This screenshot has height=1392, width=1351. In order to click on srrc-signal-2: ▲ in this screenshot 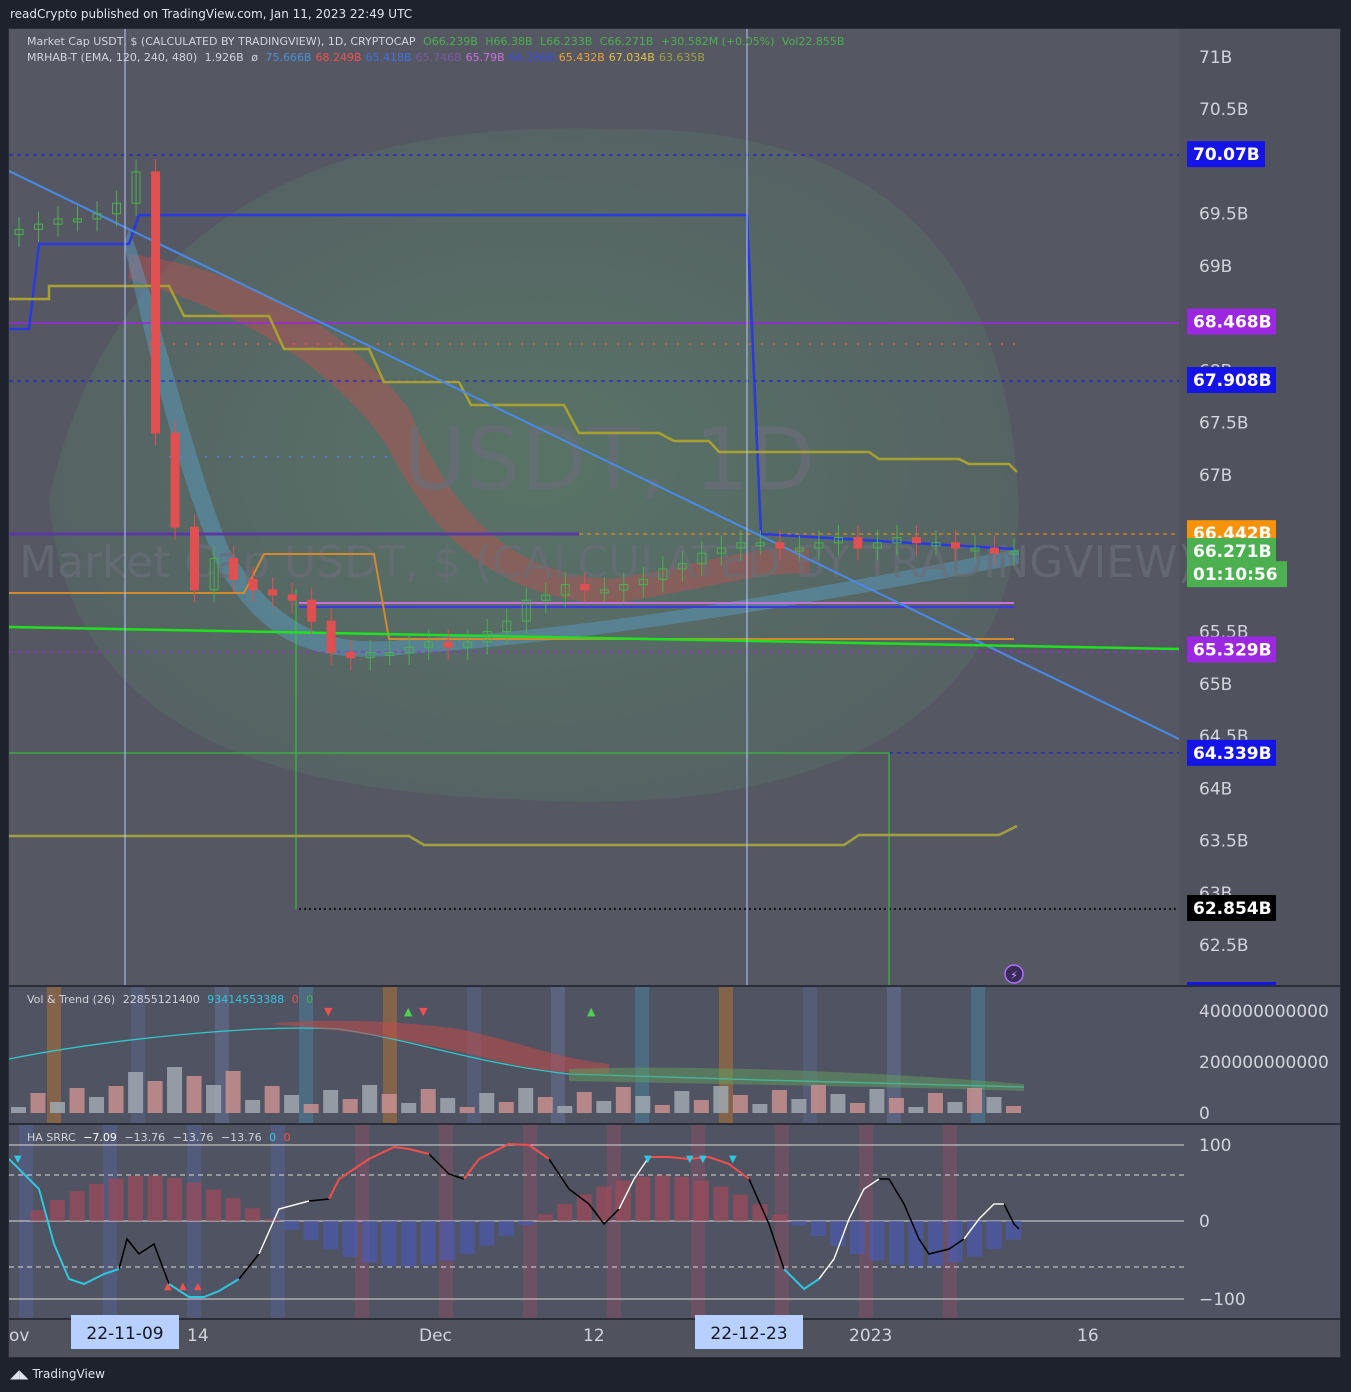, I will do `click(168, 1286)`.